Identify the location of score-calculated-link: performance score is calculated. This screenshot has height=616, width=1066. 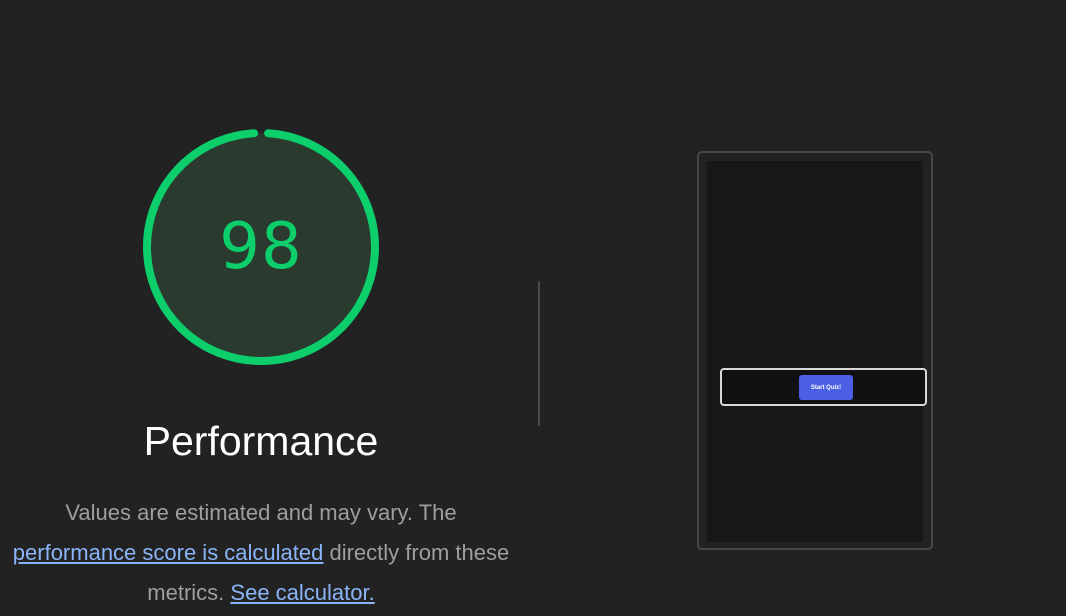
(168, 552).